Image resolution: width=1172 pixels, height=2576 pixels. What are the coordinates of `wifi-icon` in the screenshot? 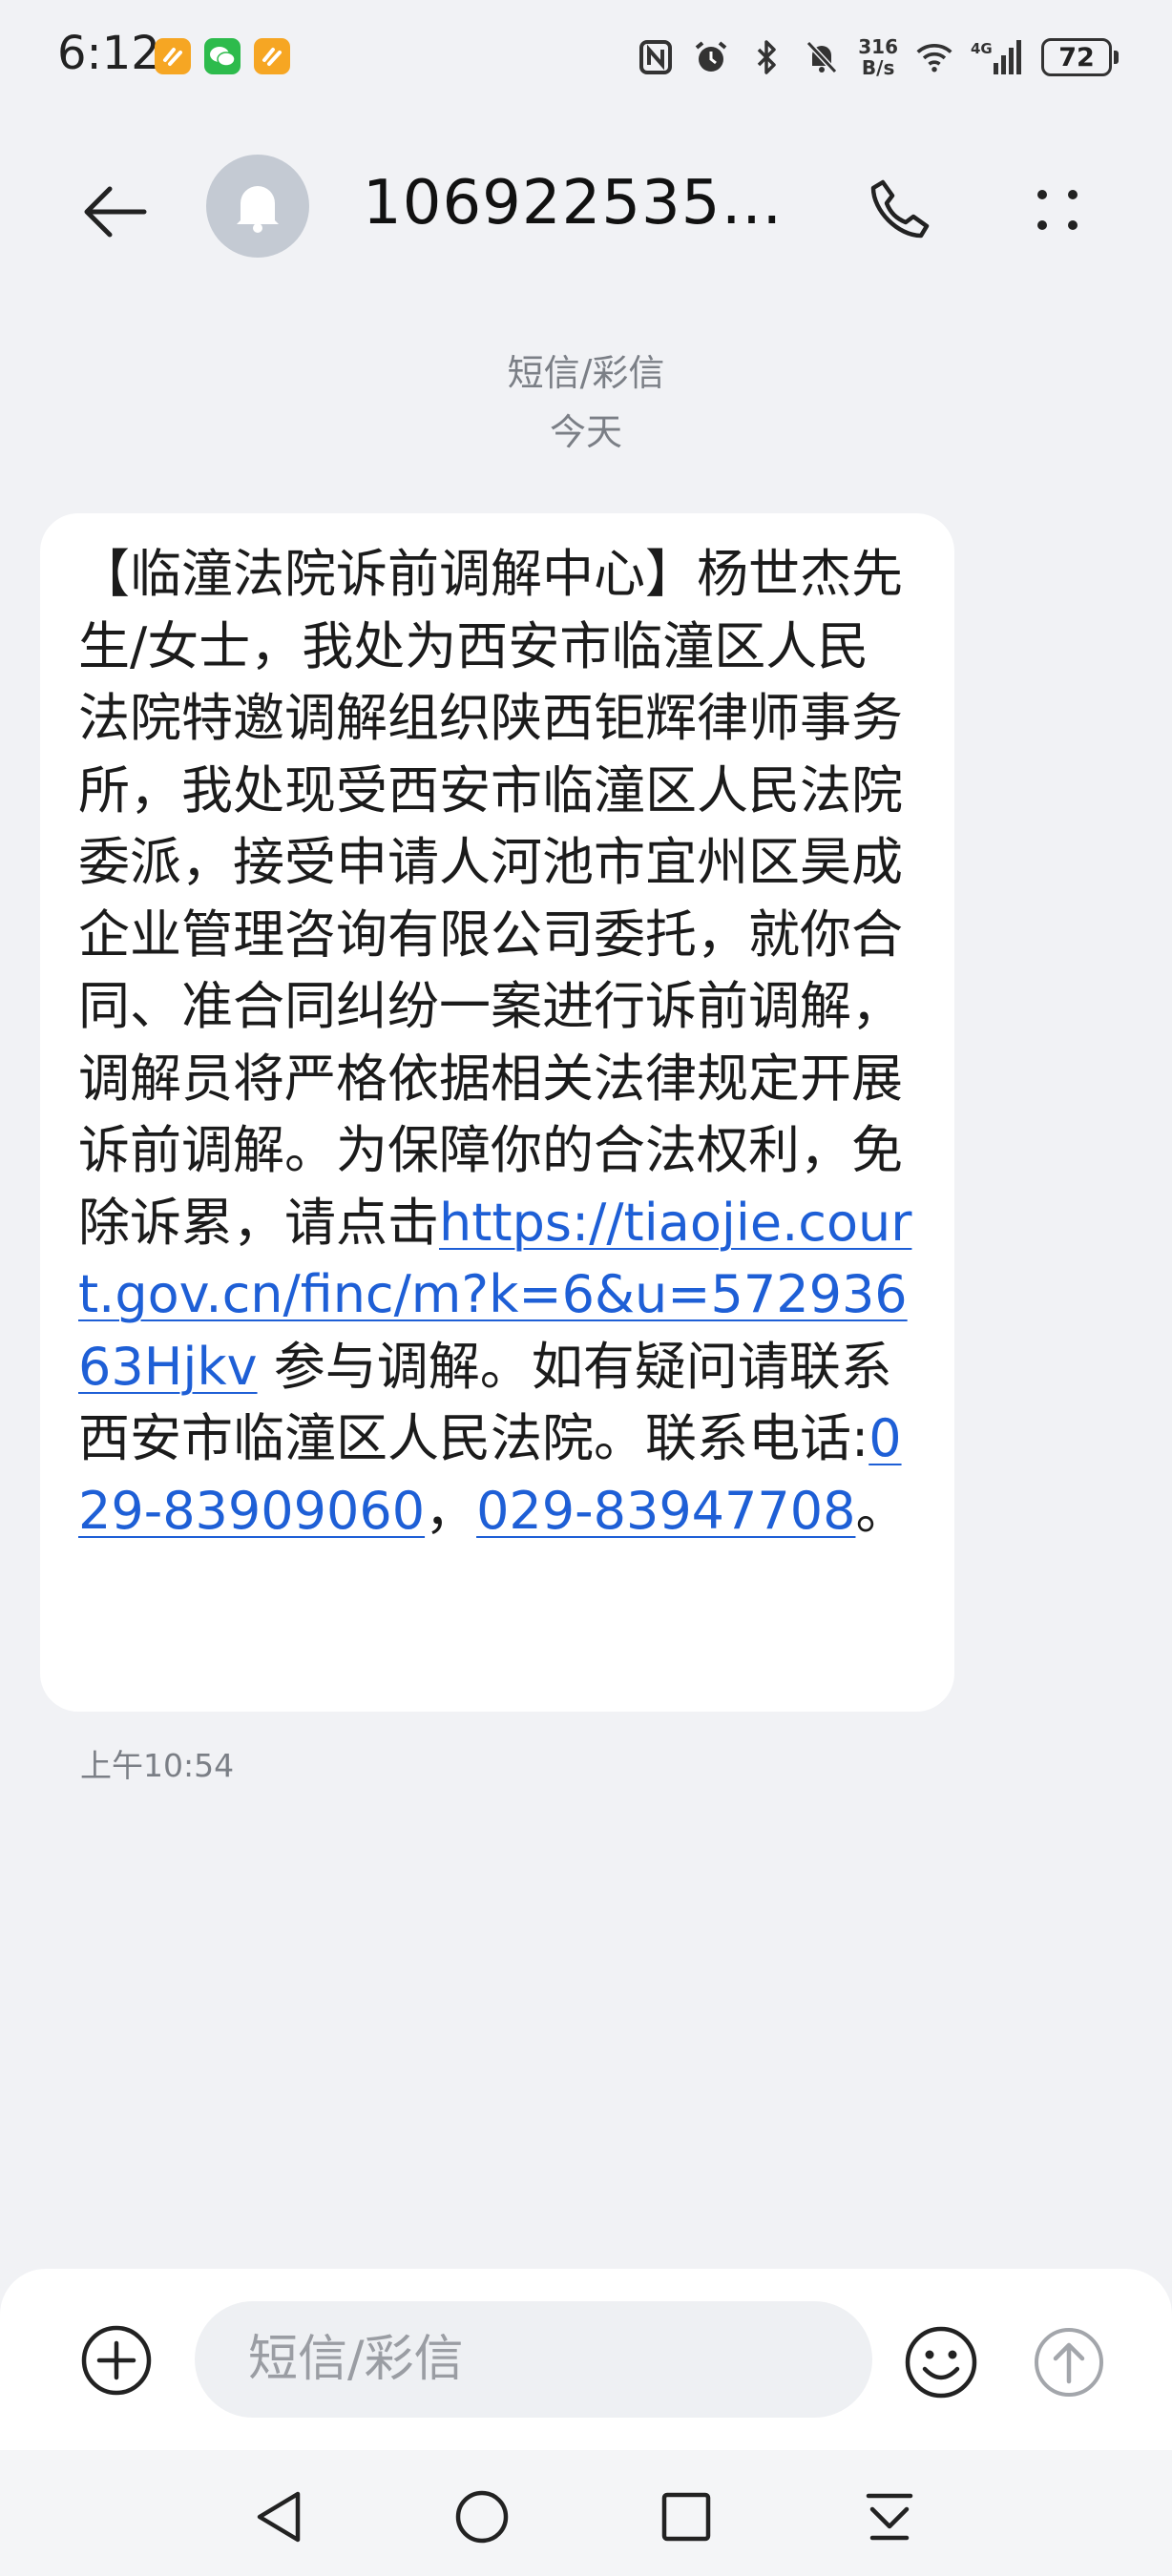 It's located at (934, 57).